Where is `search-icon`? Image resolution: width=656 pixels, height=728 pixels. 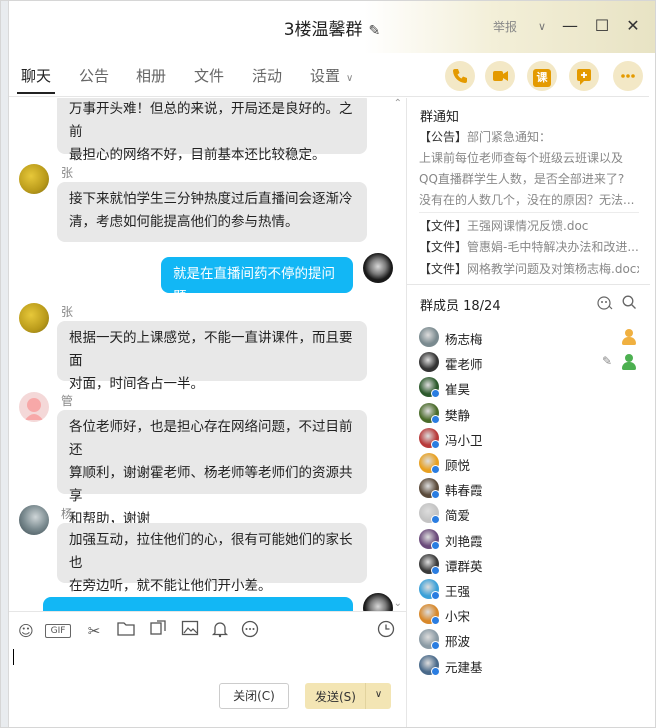 search-icon is located at coordinates (629, 304).